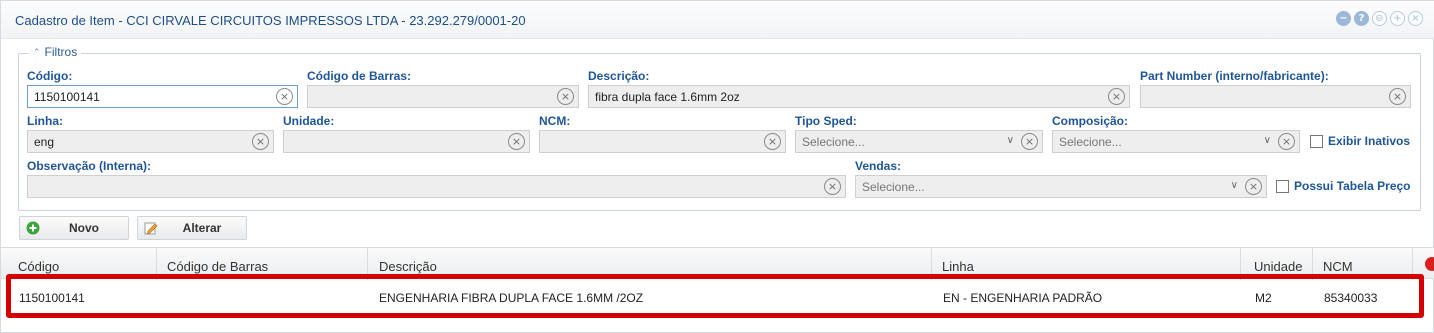 Image resolution: width=1434 pixels, height=333 pixels. What do you see at coordinates (61, 52) in the screenshot?
I see `filters-legend-label: Filtros` at bounding box center [61, 52].